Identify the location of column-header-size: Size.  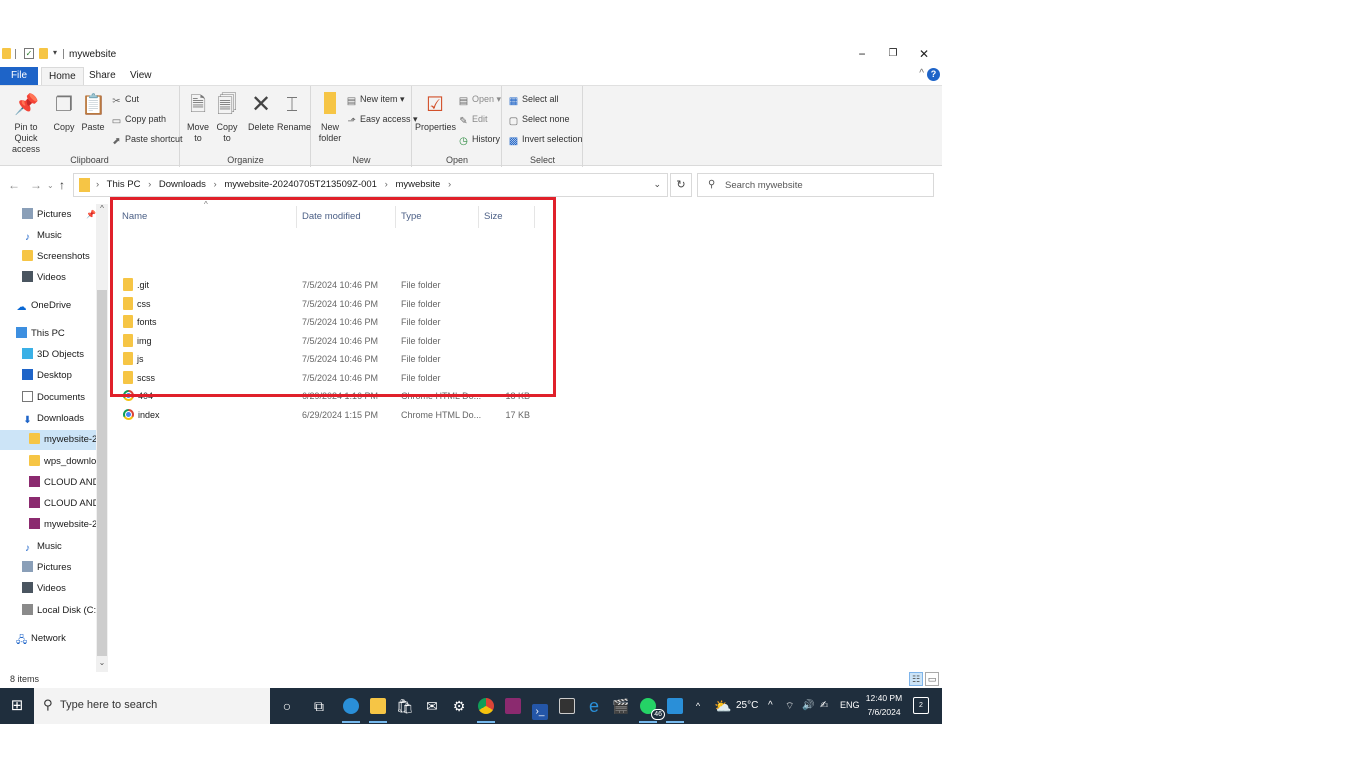
(493, 217).